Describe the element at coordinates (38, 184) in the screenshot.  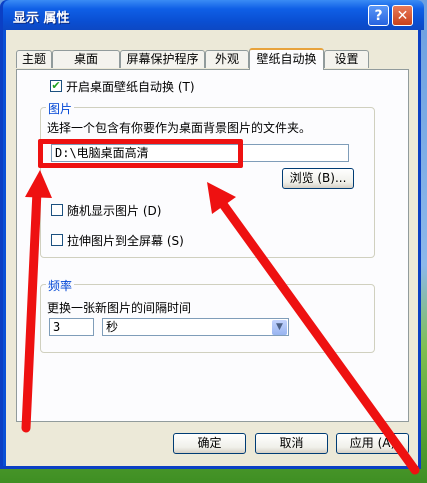
I see `left-arrow-head` at that location.